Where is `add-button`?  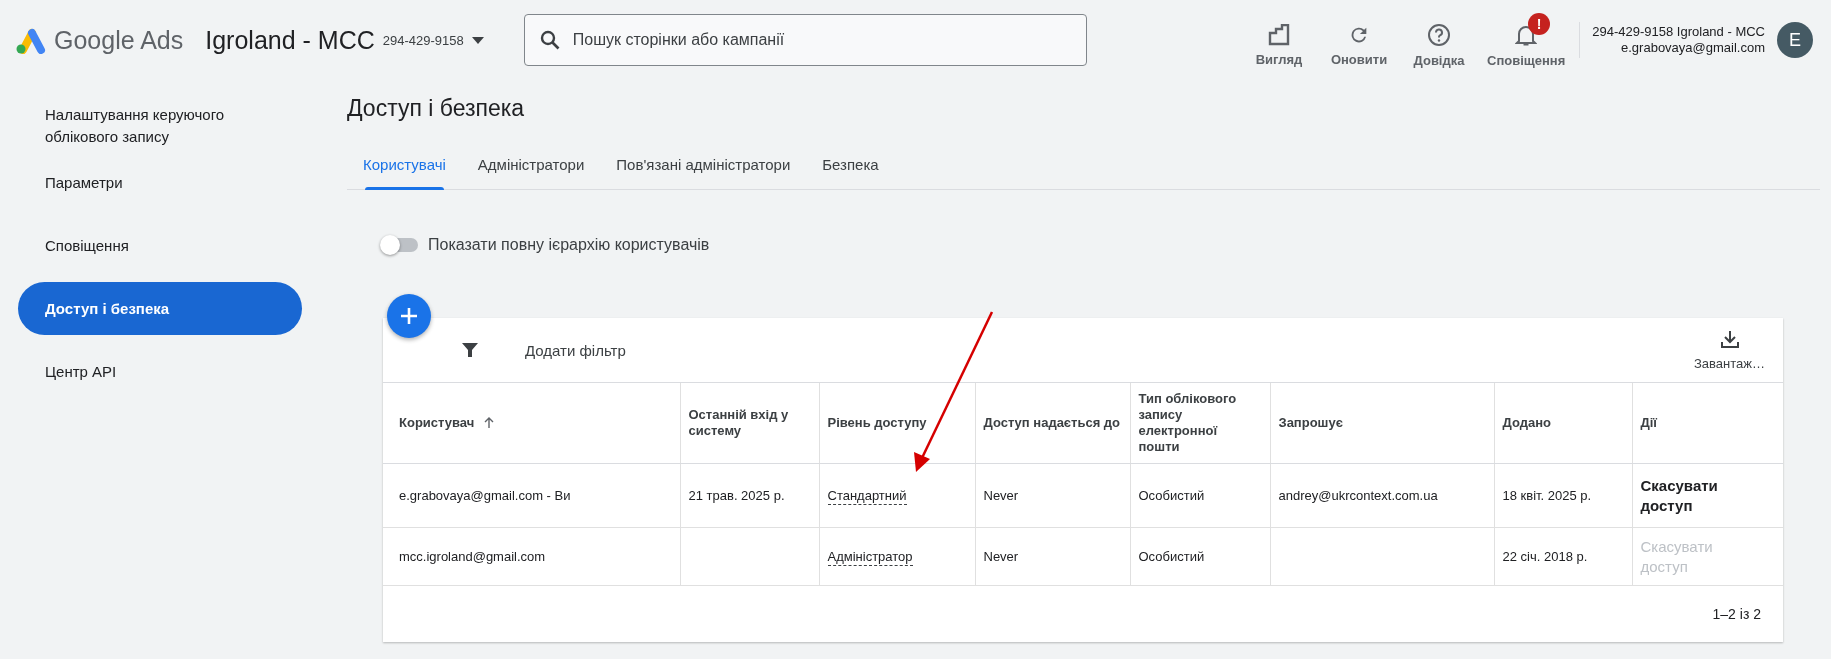
add-button is located at coordinates (409, 316).